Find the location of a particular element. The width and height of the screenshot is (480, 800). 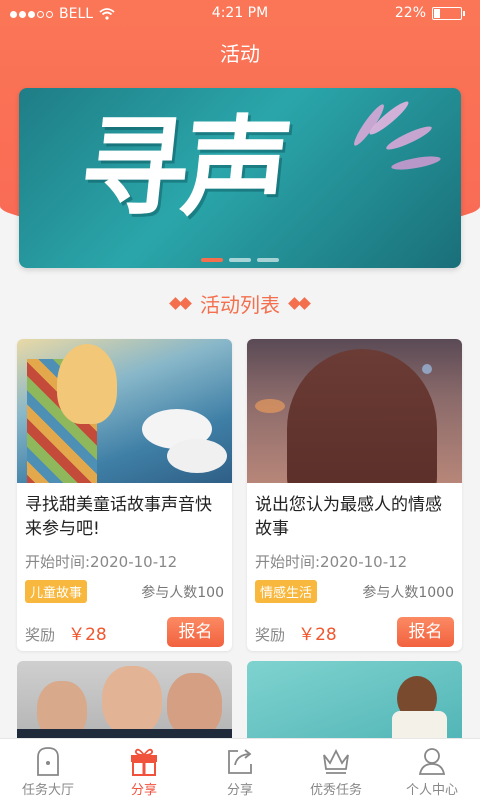

share-icon is located at coordinates (240, 761).